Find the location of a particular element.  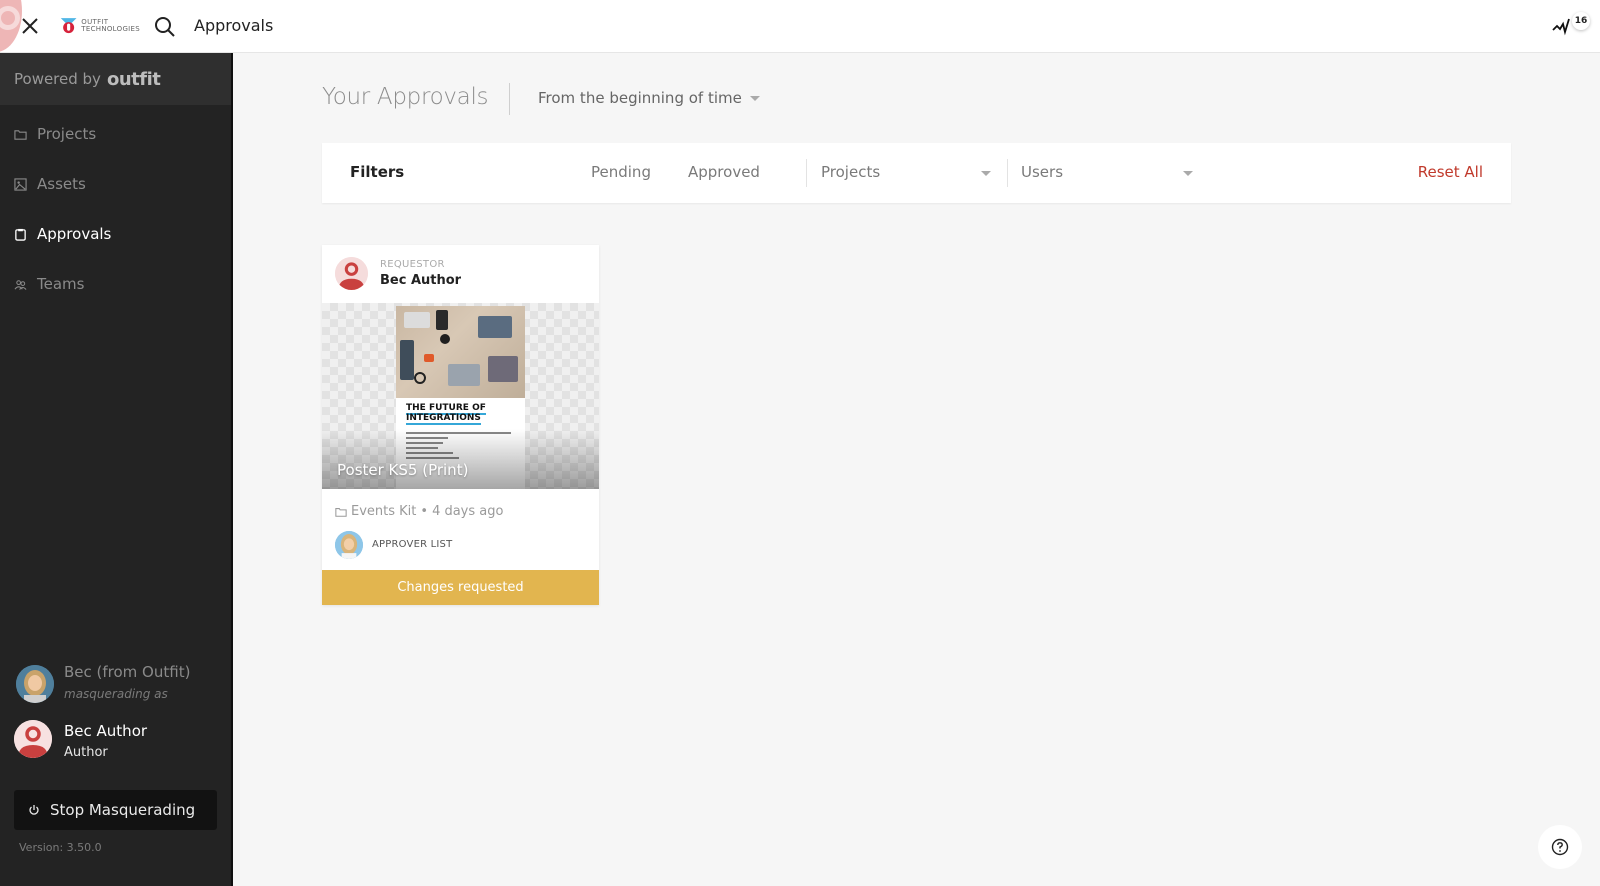

current-user-avatar is located at coordinates (33, 739).